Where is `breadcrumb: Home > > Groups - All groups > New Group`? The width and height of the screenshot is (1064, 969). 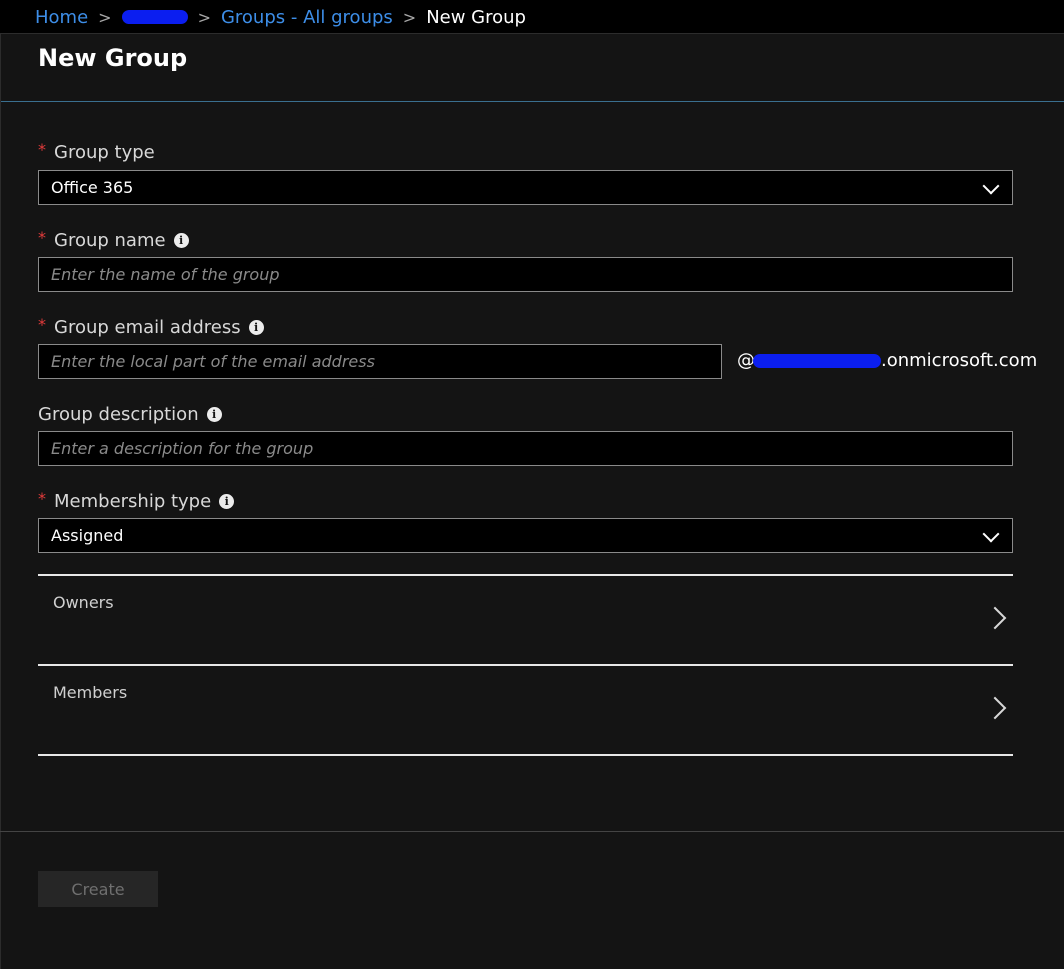
breadcrumb: Home > > Groups - All groups > New Group is located at coordinates (280, 17).